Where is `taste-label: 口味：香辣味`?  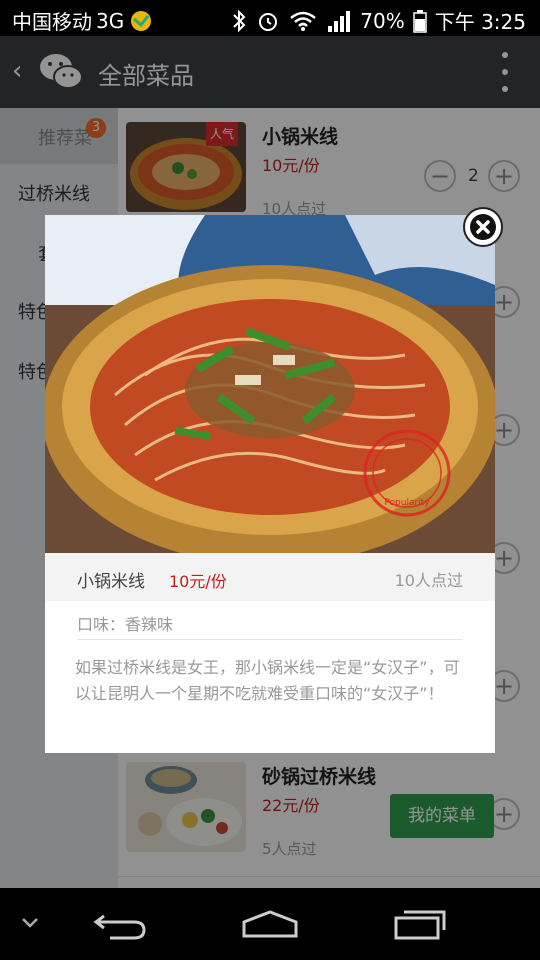 taste-label: 口味：香辣味 is located at coordinates (125, 624).